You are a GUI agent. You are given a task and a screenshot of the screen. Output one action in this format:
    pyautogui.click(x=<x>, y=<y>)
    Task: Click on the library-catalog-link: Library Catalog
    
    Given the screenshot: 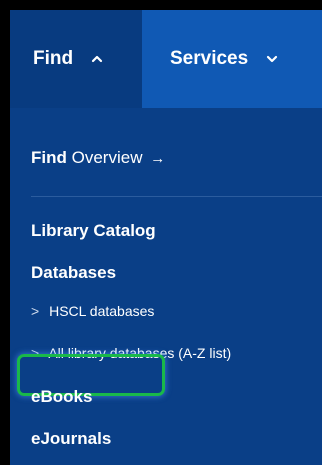 What is the action you would take?
    pyautogui.click(x=93, y=231)
    